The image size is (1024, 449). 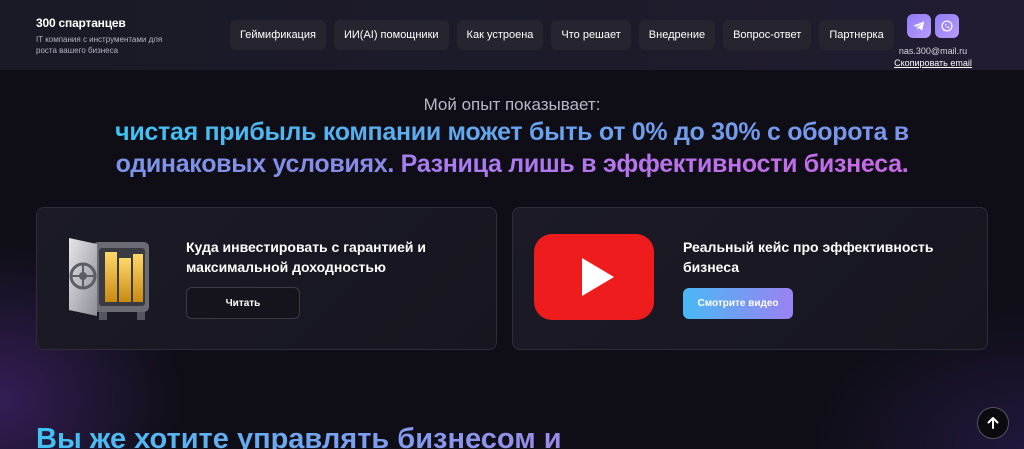 What do you see at coordinates (933, 26) in the screenshot?
I see `messenger-buttons` at bounding box center [933, 26].